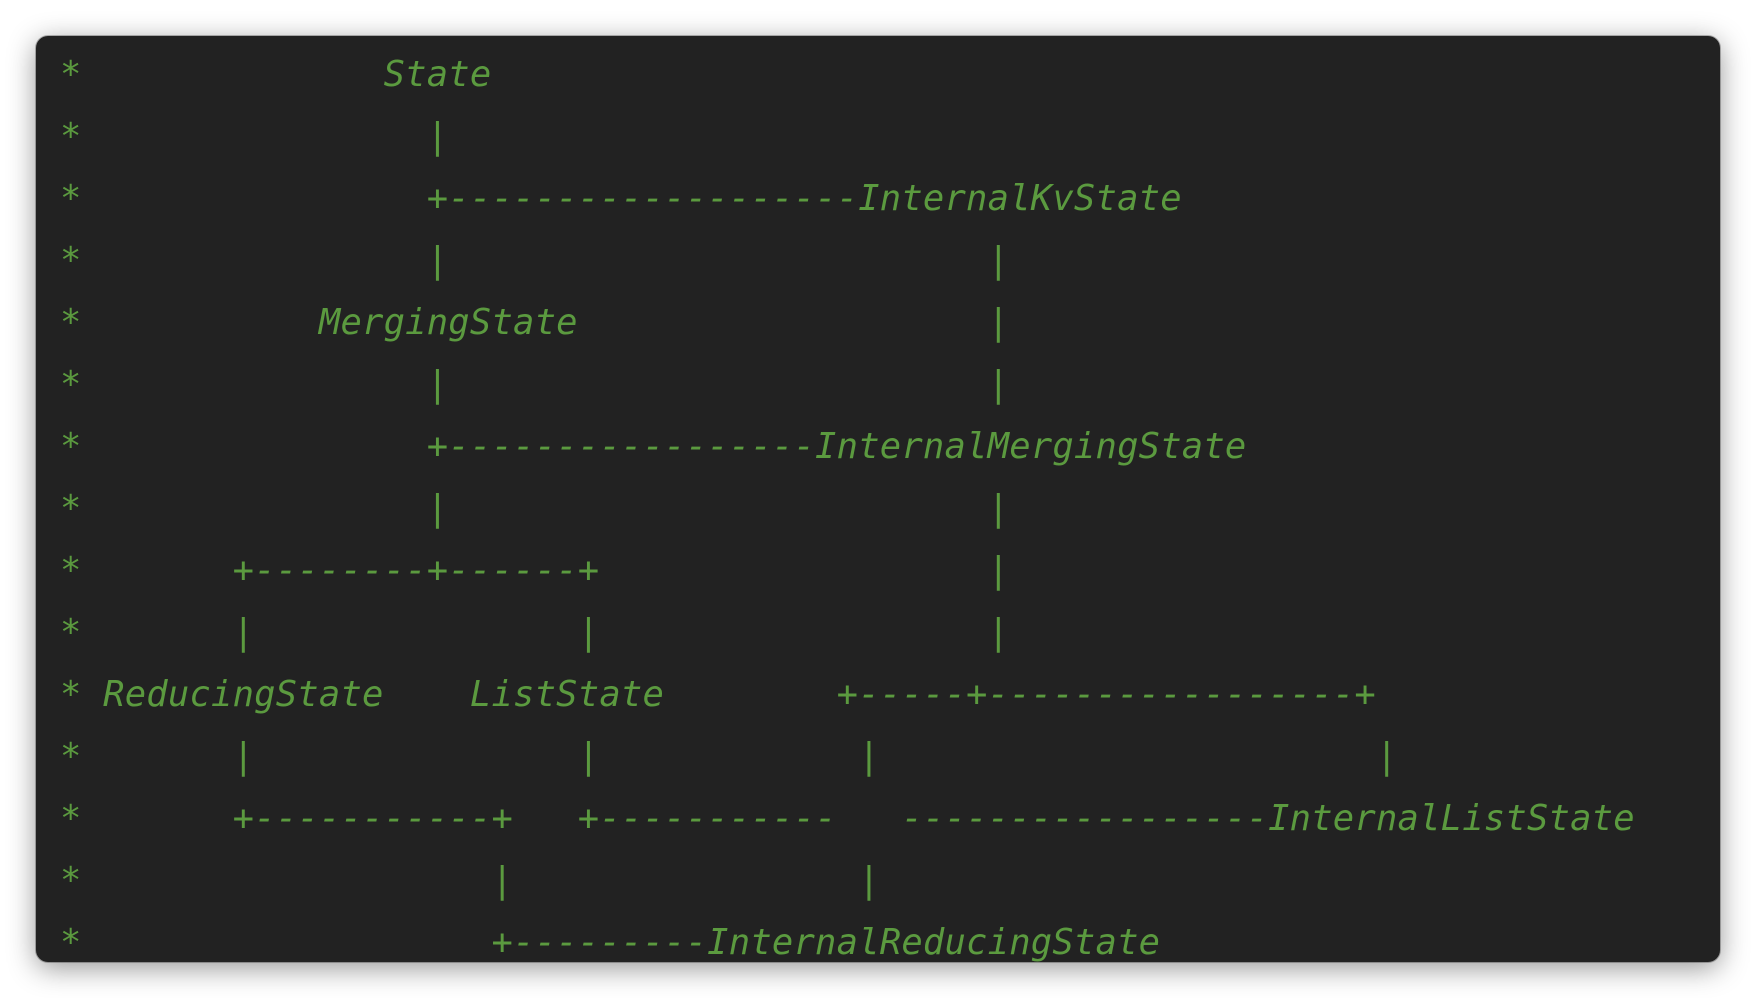 The height and width of the screenshot is (998, 1756). I want to click on code-line: * +-------------------InternalKvState, so click(621, 198).